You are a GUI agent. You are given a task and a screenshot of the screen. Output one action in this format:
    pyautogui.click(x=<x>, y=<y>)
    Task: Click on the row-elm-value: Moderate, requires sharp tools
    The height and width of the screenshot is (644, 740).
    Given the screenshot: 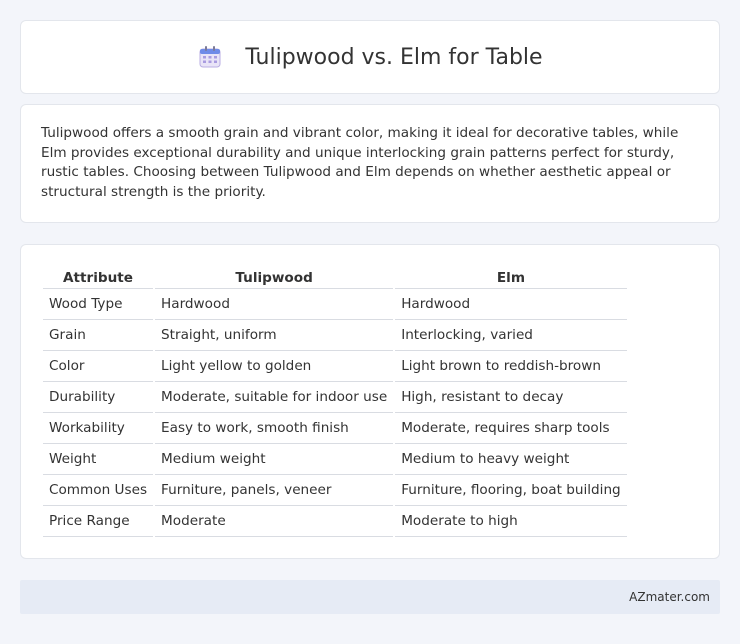 What is the action you would take?
    pyautogui.click(x=511, y=428)
    